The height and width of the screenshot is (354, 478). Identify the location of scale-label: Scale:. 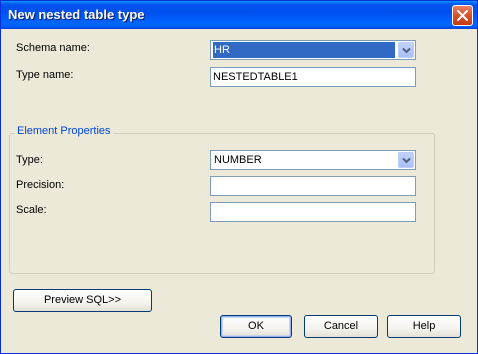
(31, 210).